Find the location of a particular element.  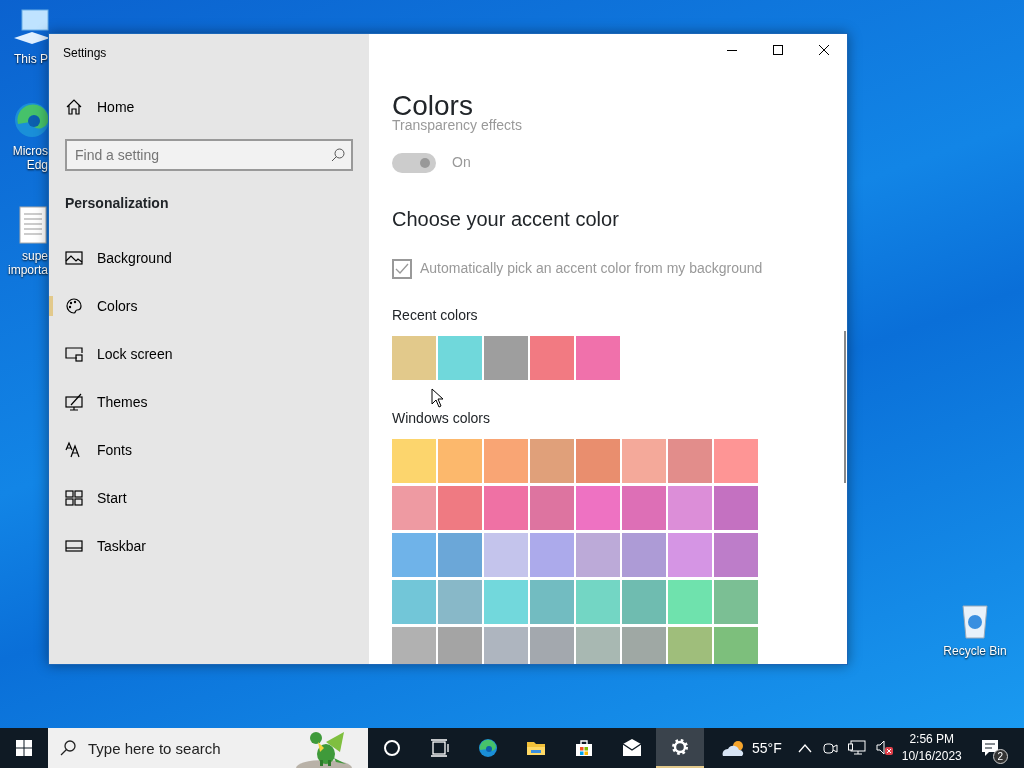

icon-label: This P is located at coordinates (30, 59).